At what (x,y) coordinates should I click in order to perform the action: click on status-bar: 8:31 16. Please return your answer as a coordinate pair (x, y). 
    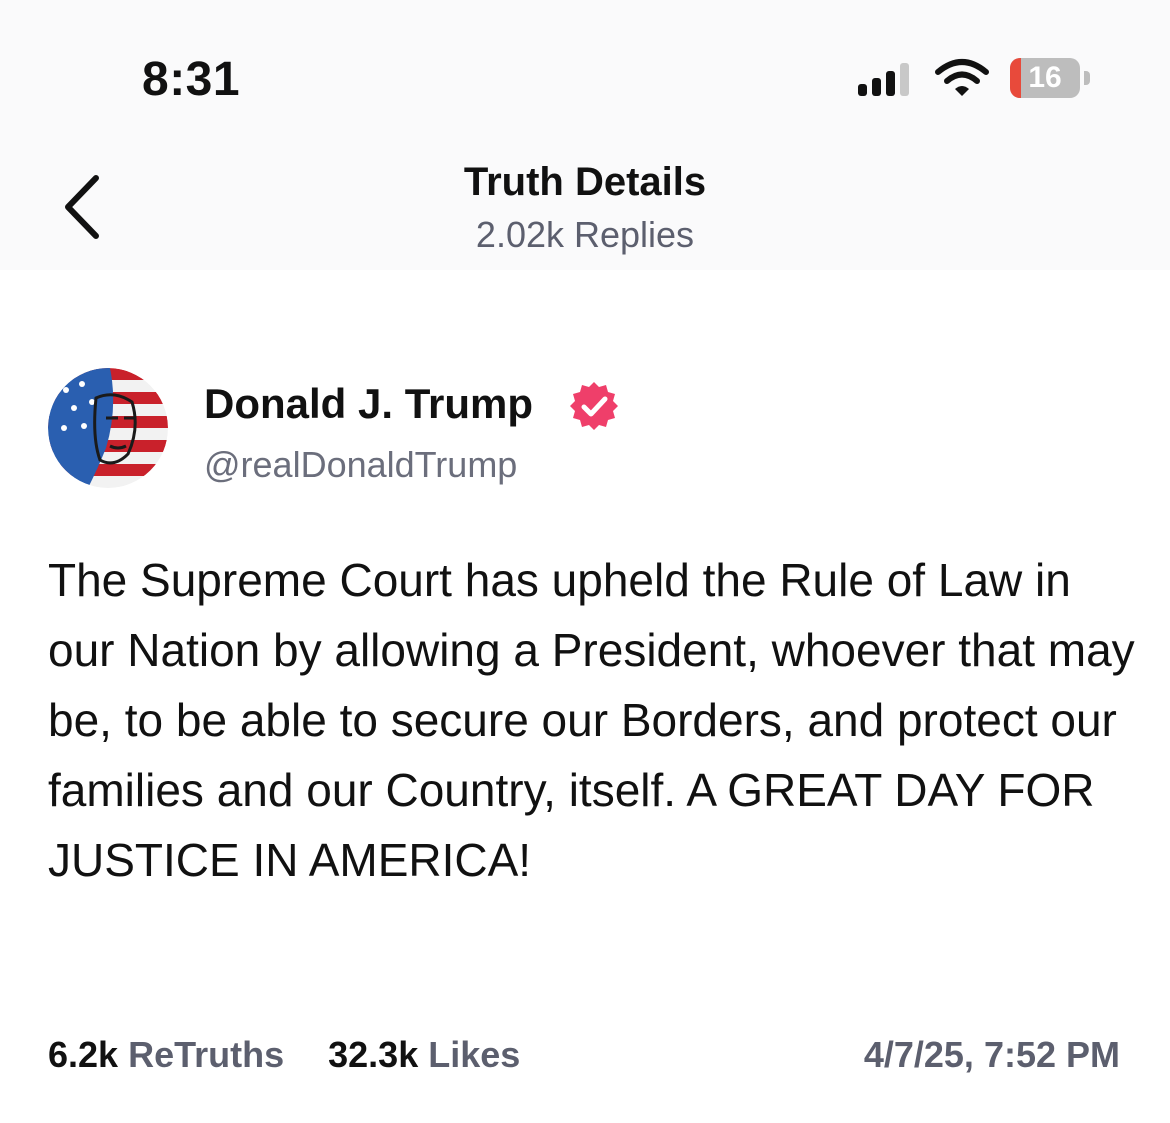
    Looking at the image, I should click on (585, 75).